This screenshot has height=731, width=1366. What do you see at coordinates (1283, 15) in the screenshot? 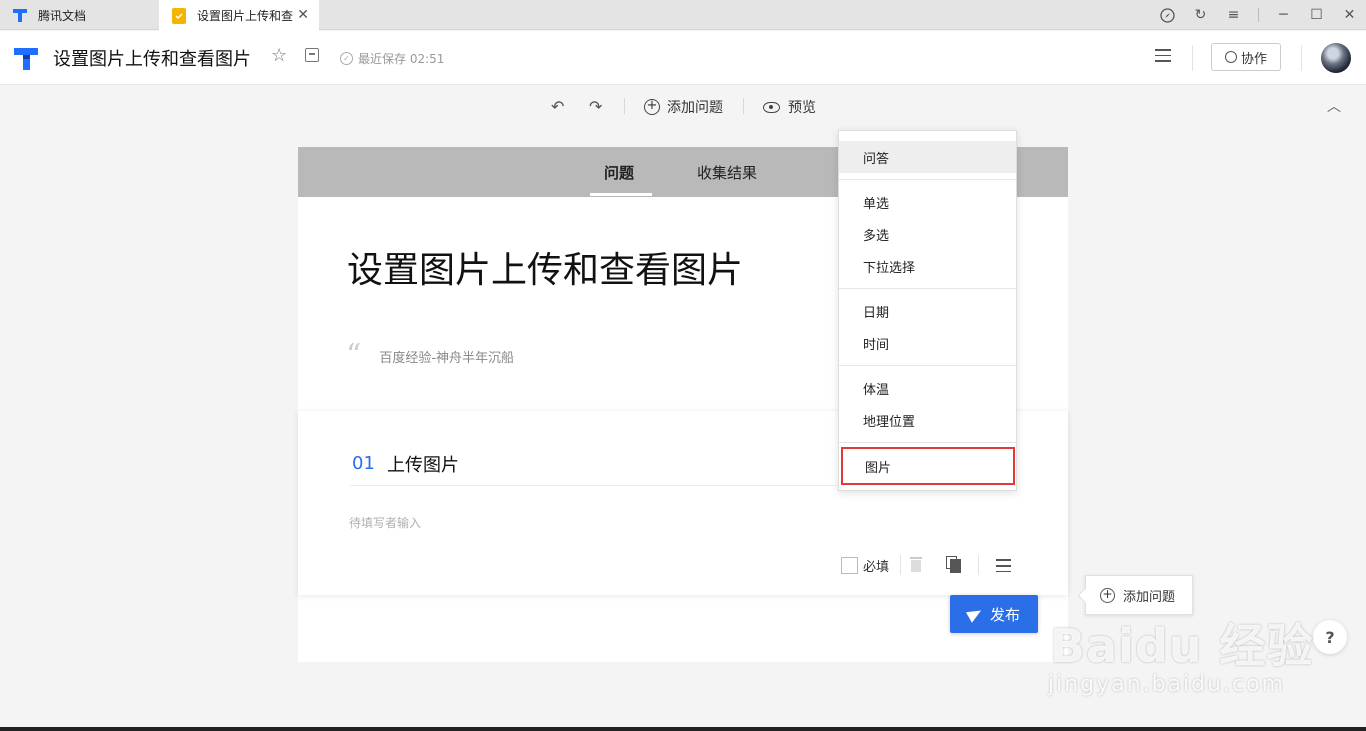
I see `minimize-icon: ─` at bounding box center [1283, 15].